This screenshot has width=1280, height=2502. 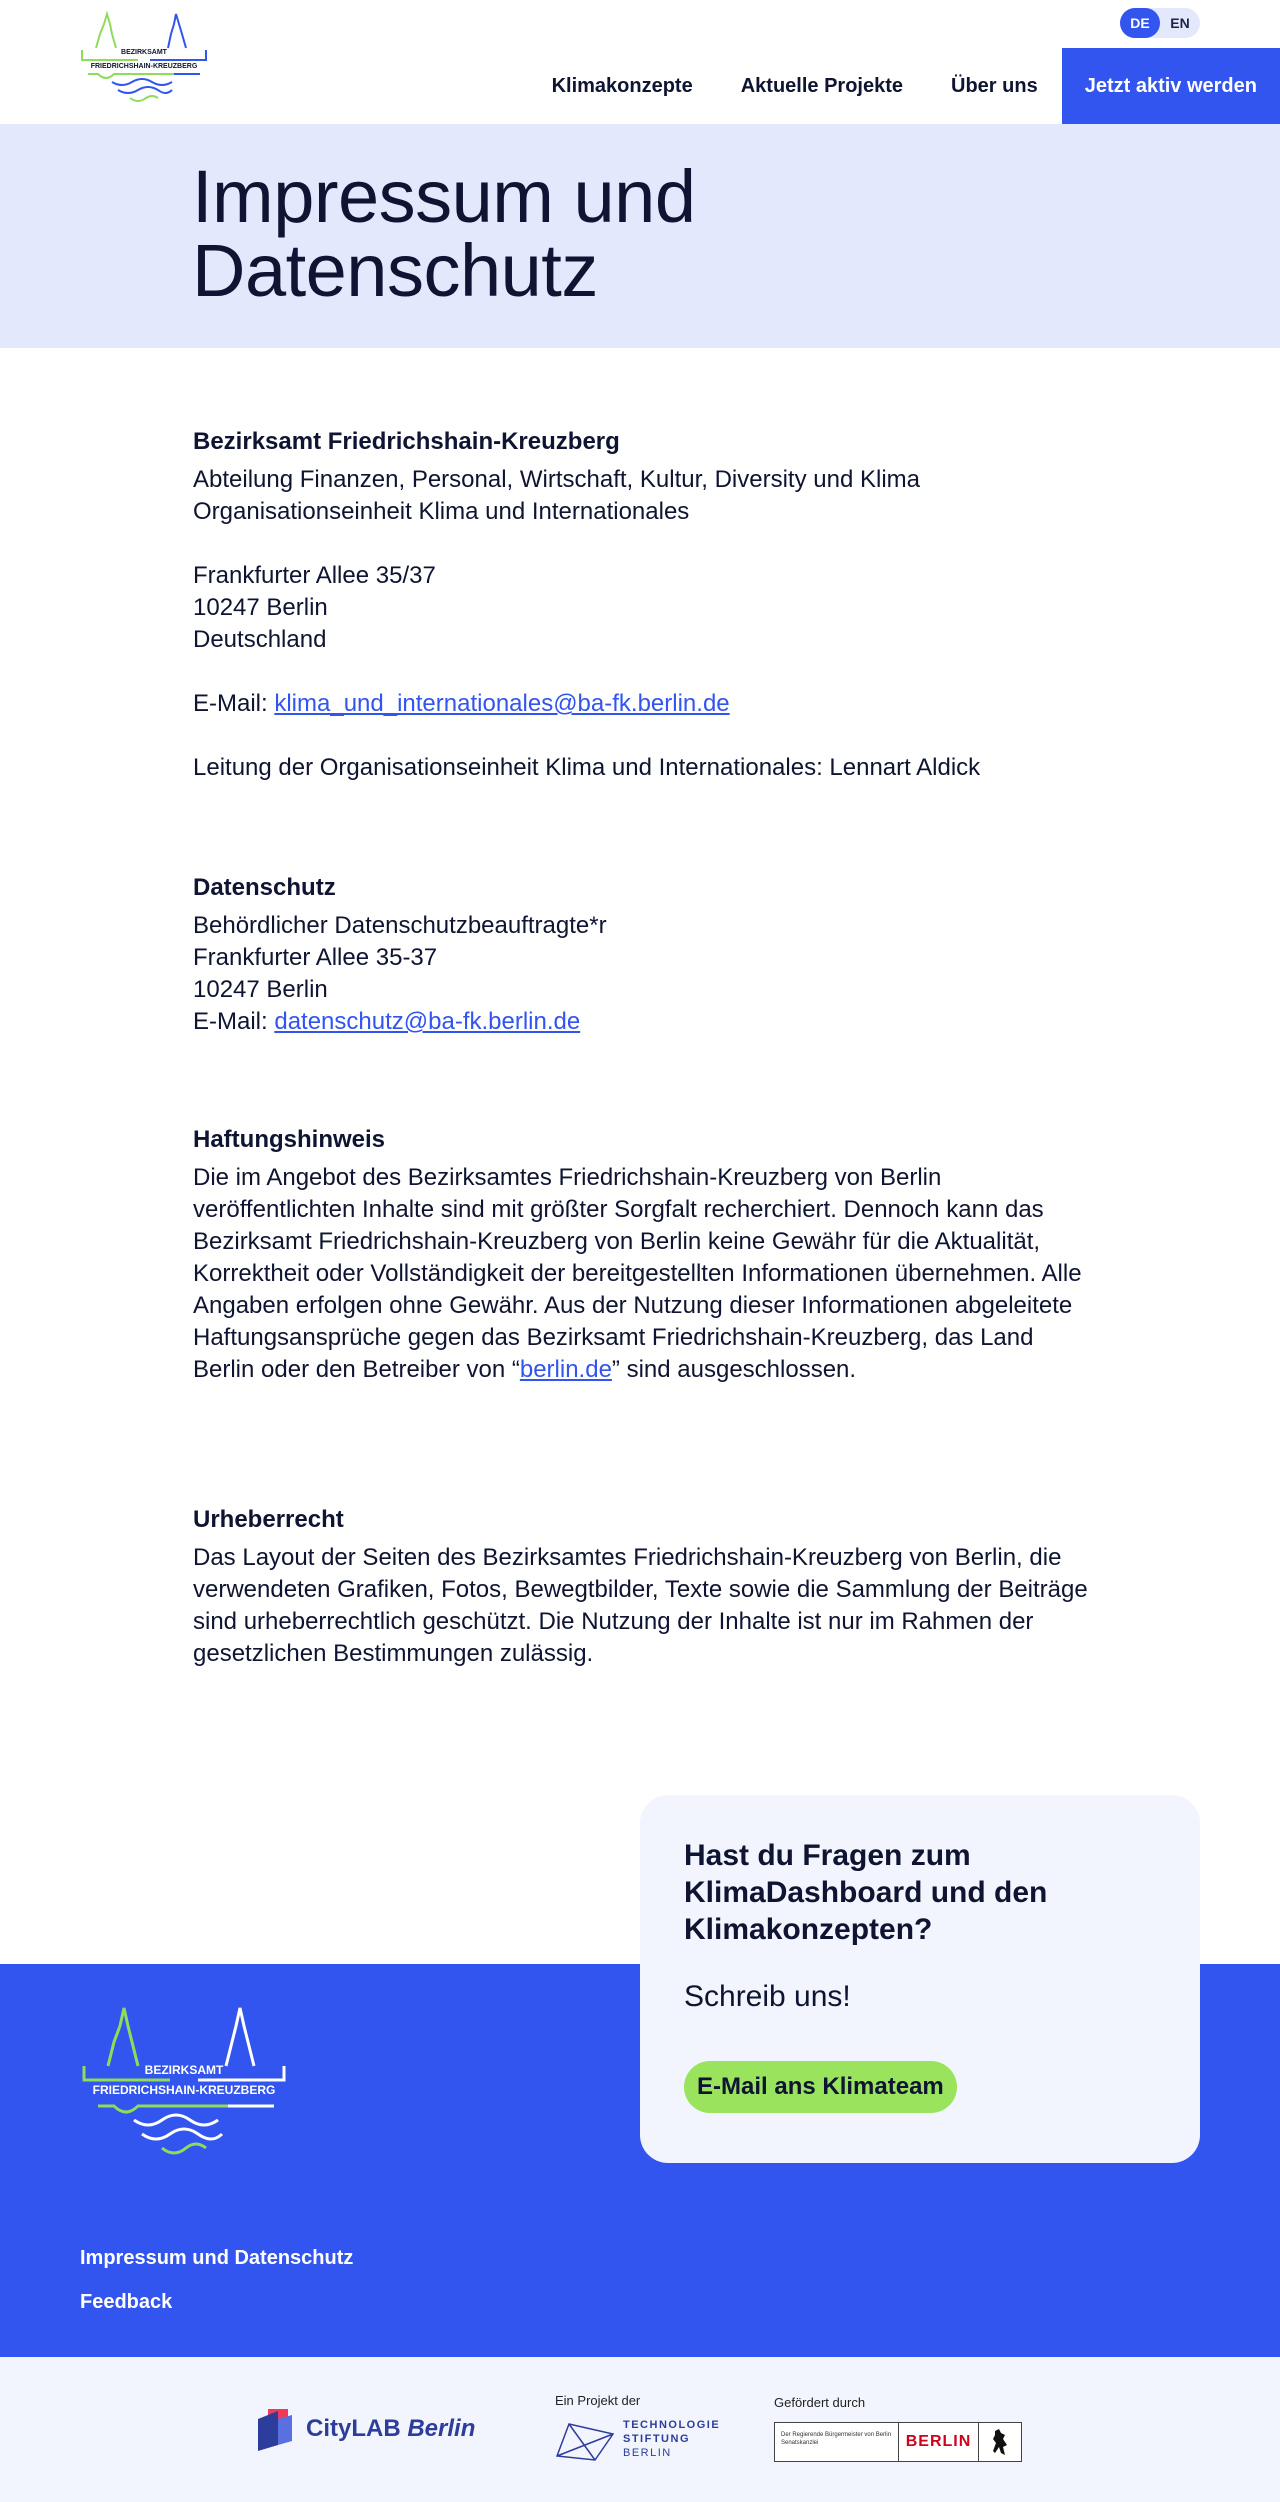 What do you see at coordinates (820, 2087) in the screenshot?
I see `email-klimateam-button: E-Mail ans Klimateam` at bounding box center [820, 2087].